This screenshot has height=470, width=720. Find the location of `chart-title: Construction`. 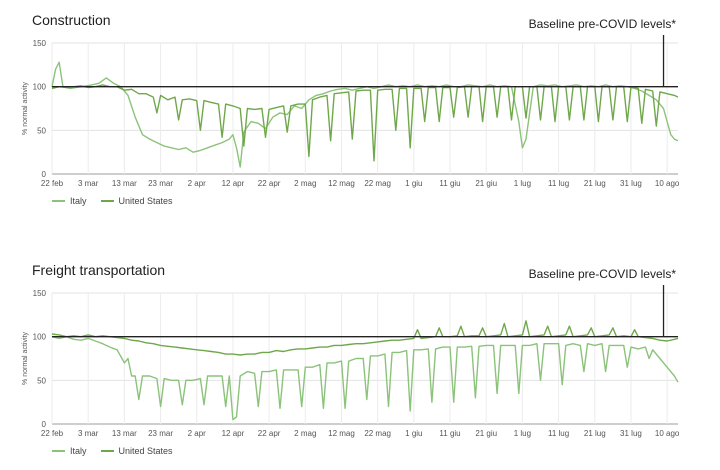

chart-title: Construction is located at coordinates (71, 20).